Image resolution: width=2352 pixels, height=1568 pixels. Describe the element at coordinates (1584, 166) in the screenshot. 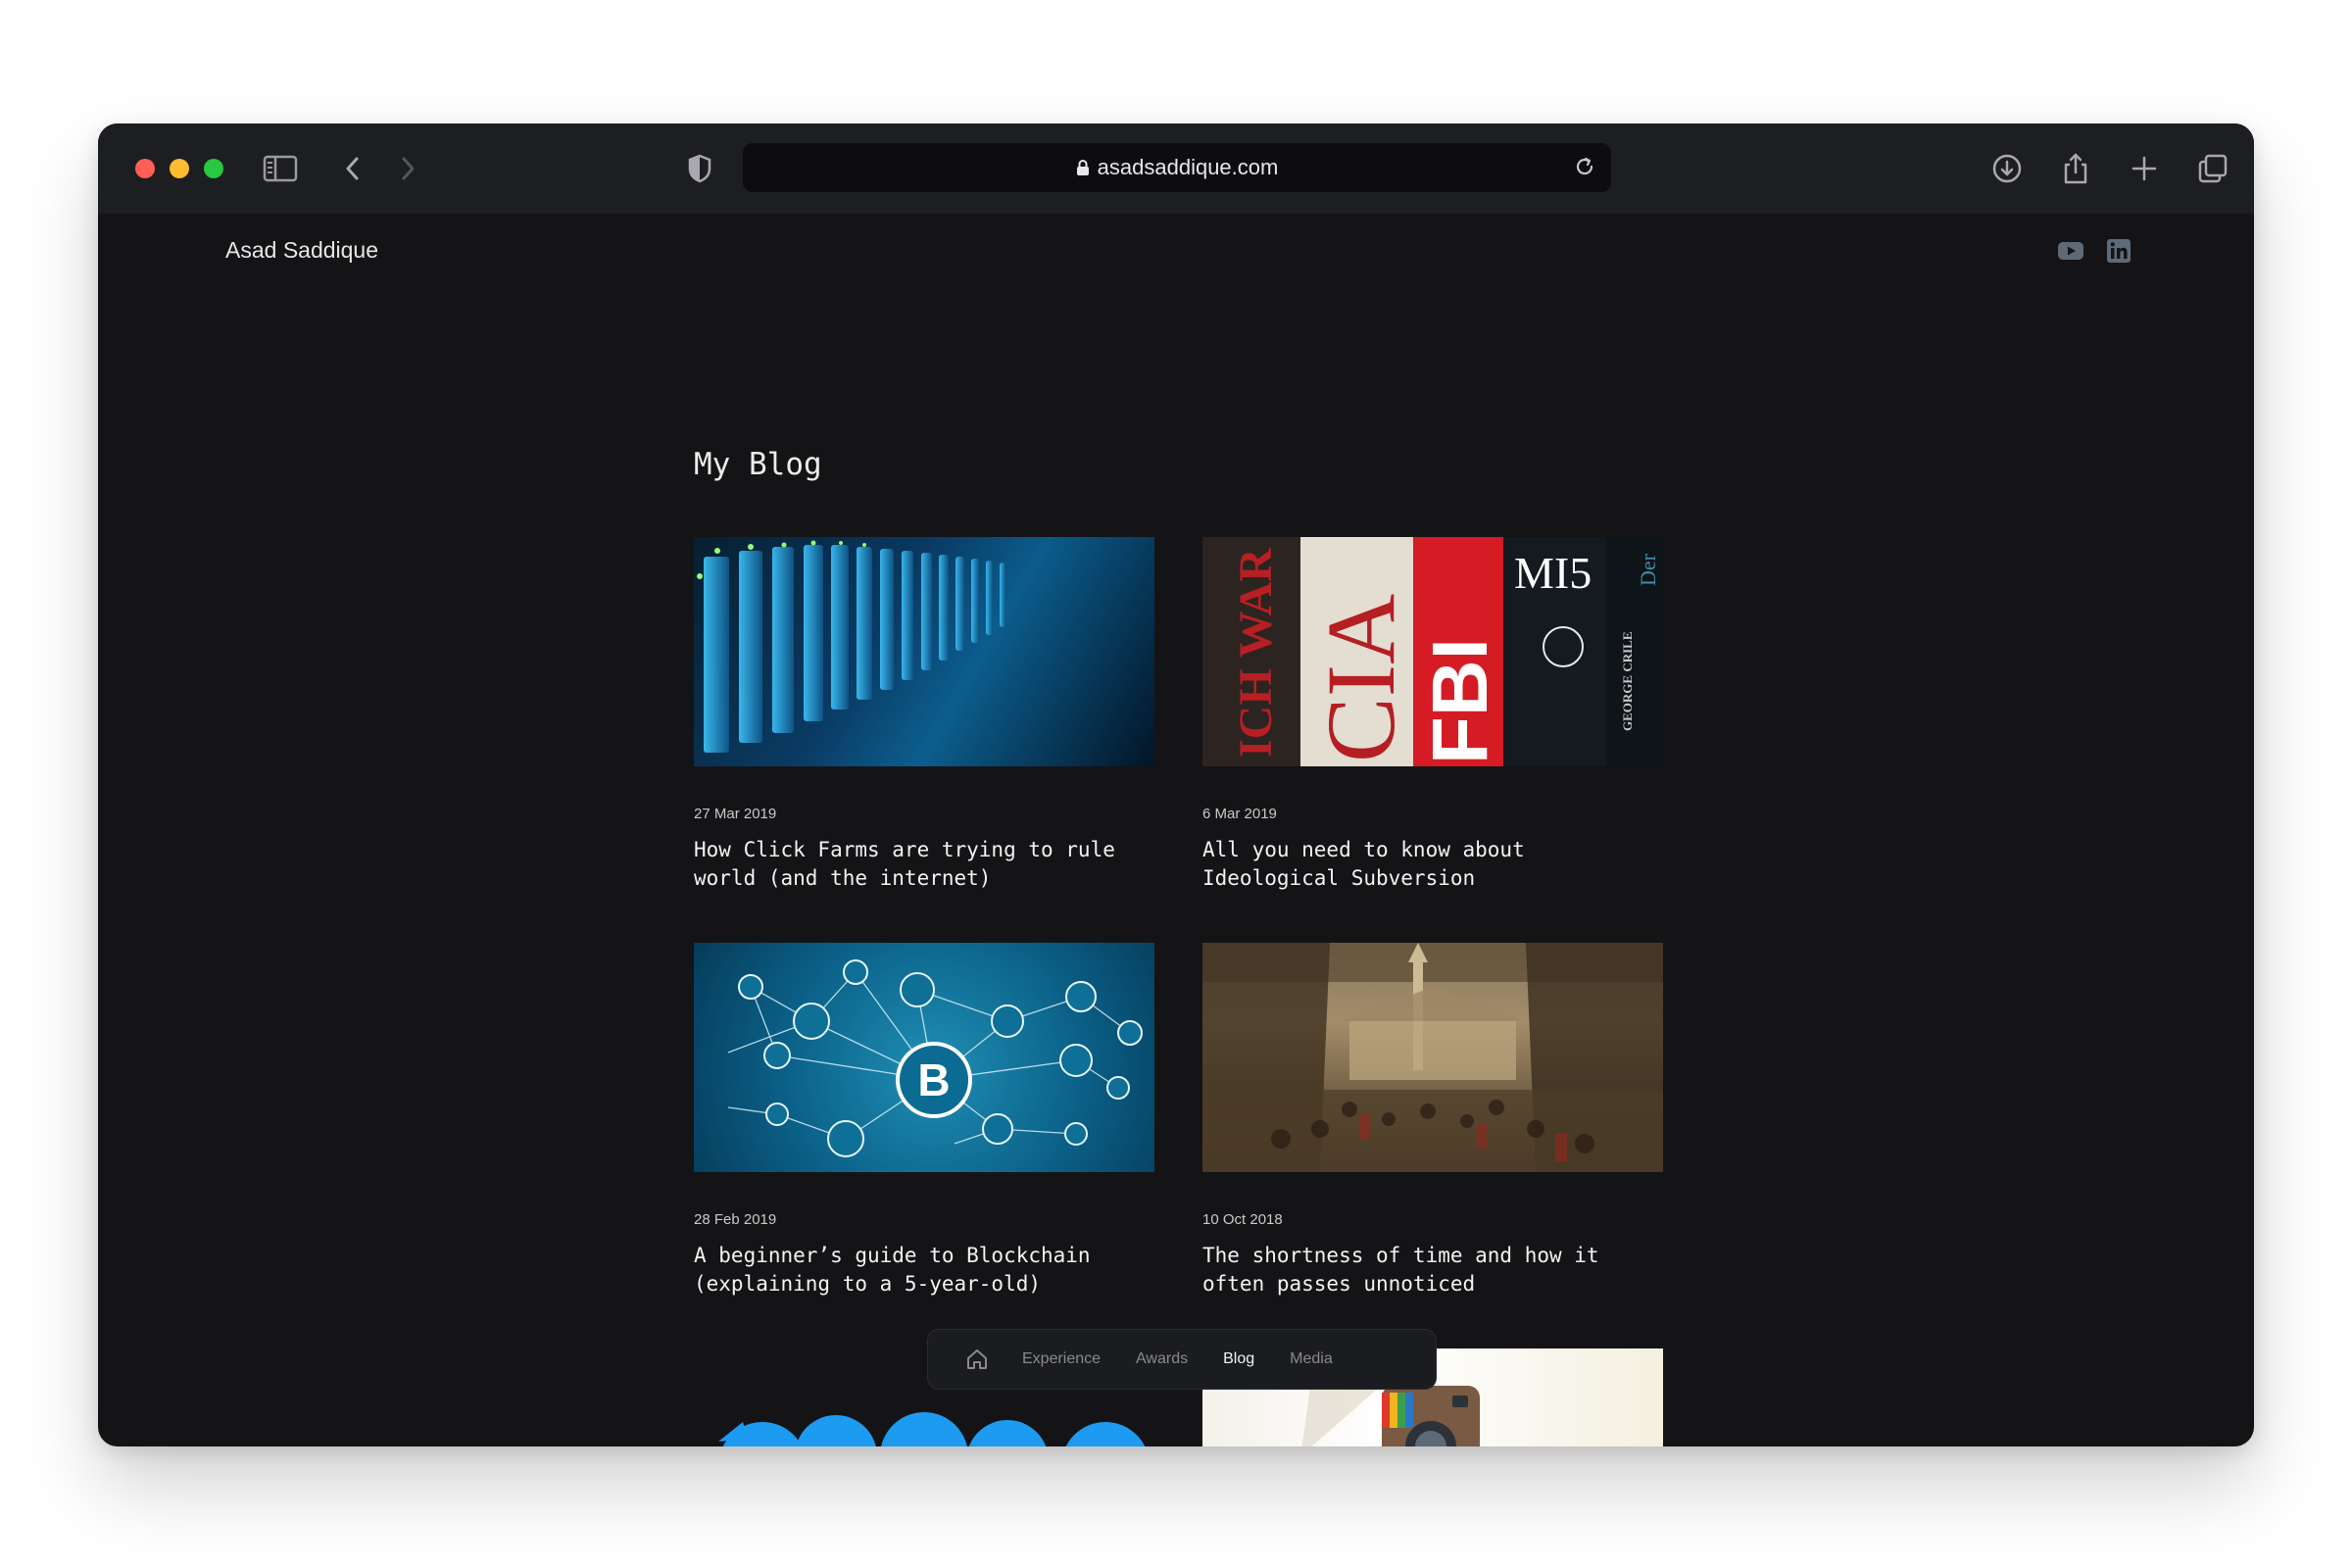

I see `reload-icon` at that location.